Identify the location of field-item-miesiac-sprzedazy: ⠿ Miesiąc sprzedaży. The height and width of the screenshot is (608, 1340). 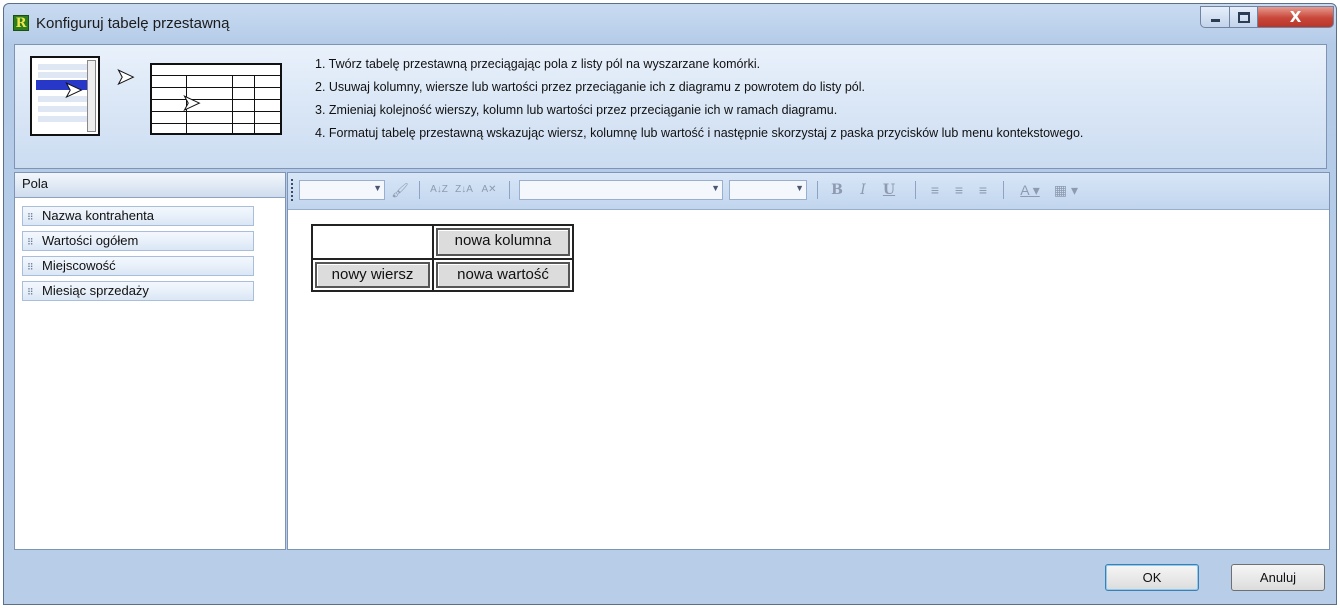
(138, 291).